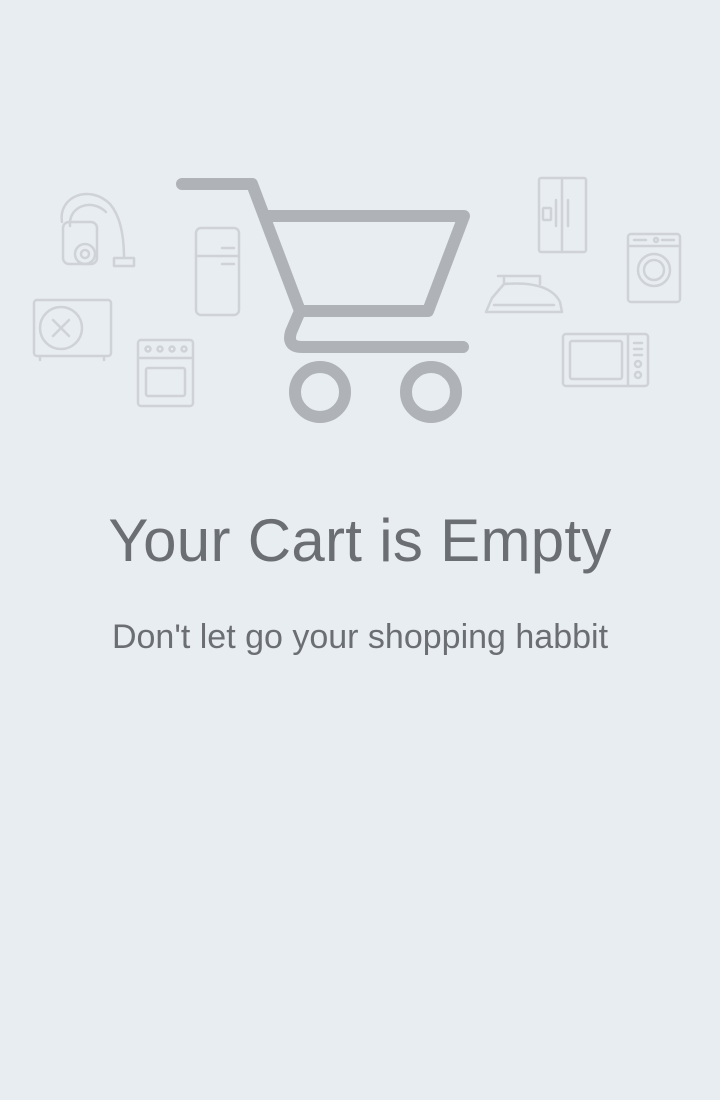  What do you see at coordinates (98, 230) in the screenshot?
I see `vacuum-cleaner-icon` at bounding box center [98, 230].